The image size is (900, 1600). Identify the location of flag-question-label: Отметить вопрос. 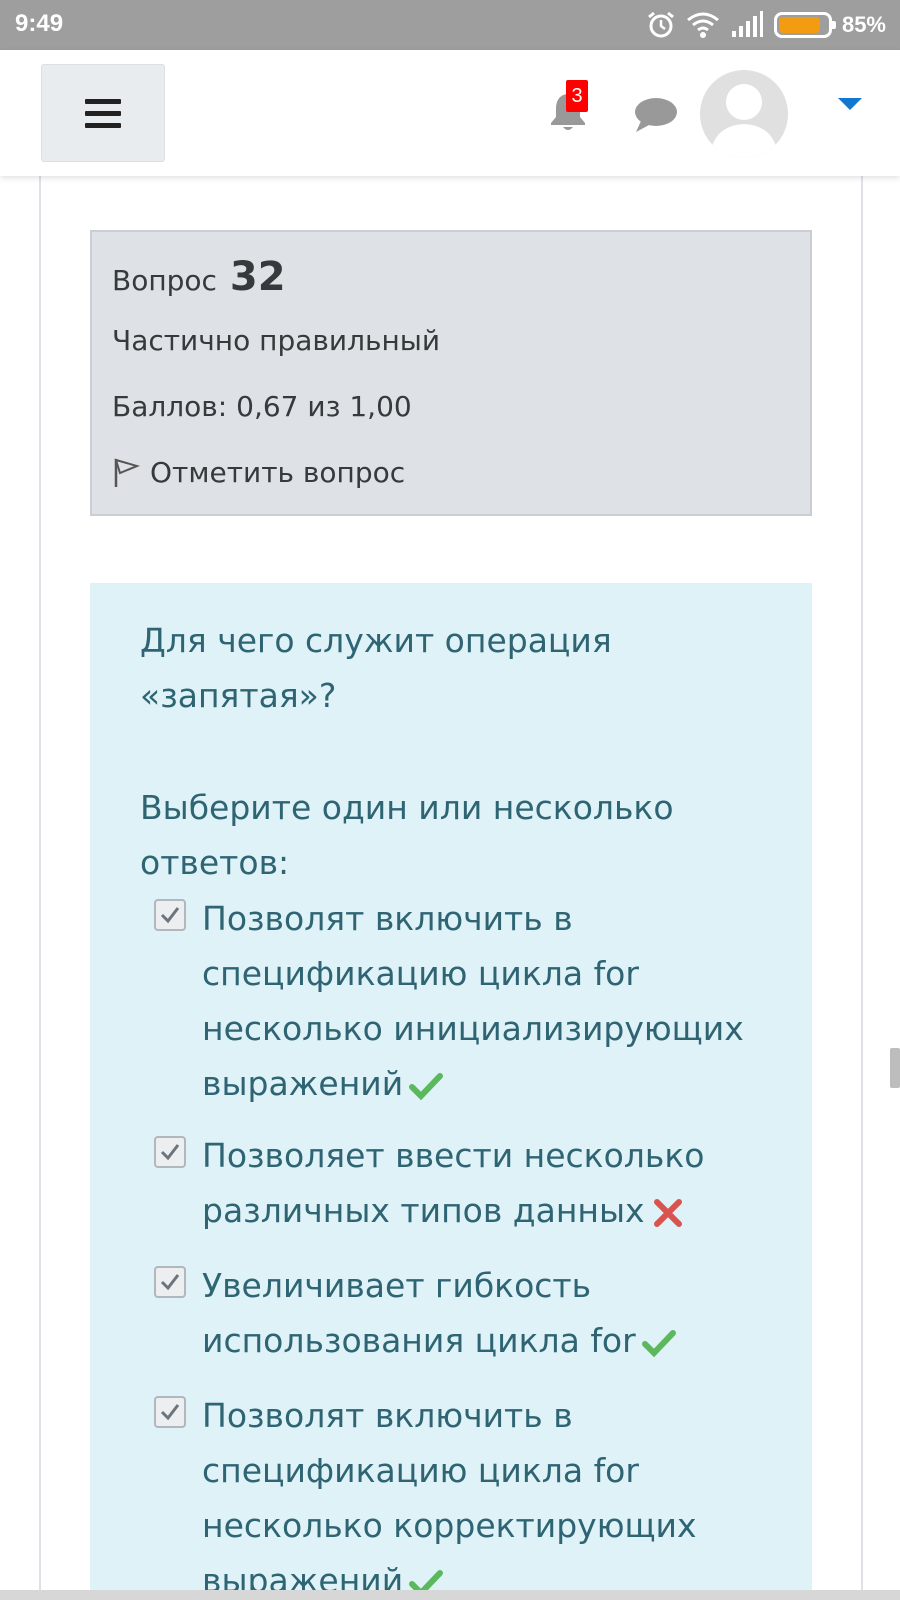
(278, 472).